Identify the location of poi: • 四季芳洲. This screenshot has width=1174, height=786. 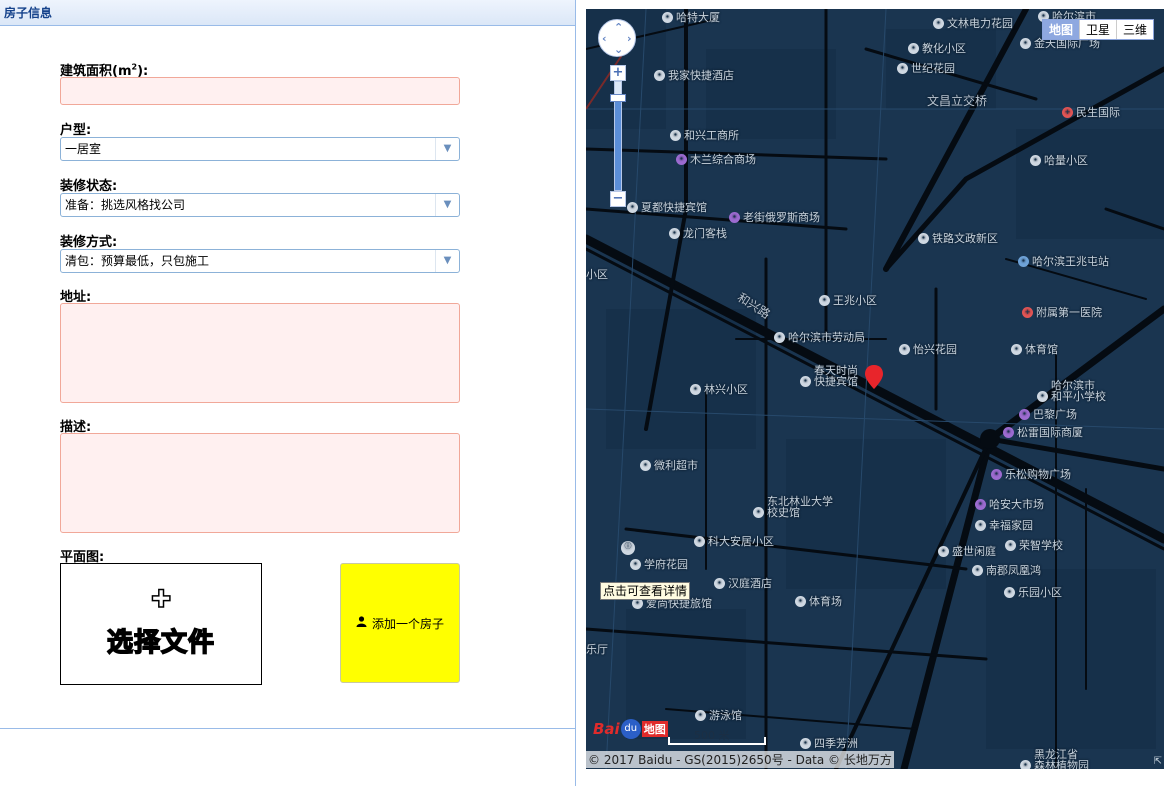
(829, 743).